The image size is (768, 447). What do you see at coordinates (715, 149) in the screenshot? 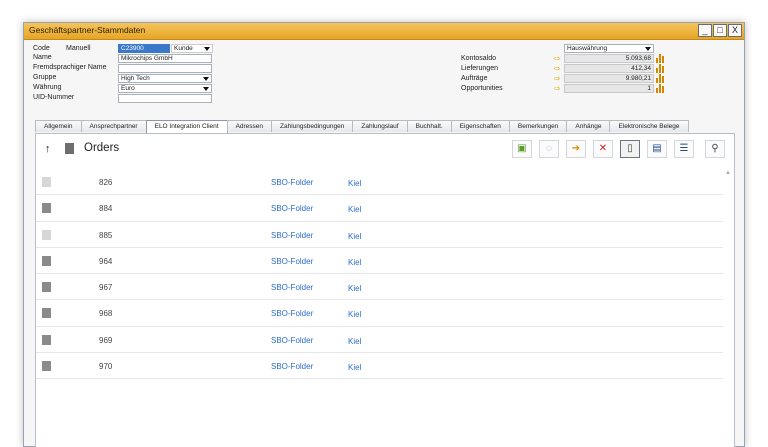
I see `search-icon: ⚲` at bounding box center [715, 149].